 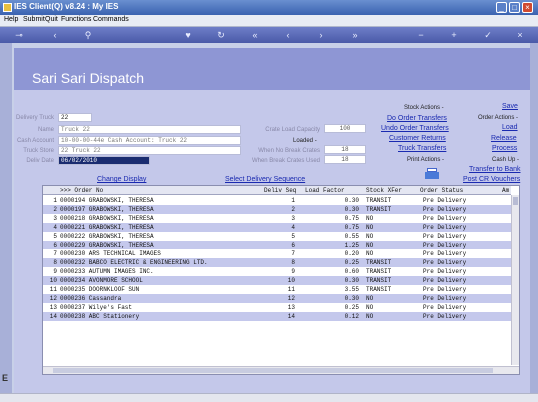 What do you see at coordinates (19, 35) in the screenshot?
I see `key-icon: ⊸` at bounding box center [19, 35].